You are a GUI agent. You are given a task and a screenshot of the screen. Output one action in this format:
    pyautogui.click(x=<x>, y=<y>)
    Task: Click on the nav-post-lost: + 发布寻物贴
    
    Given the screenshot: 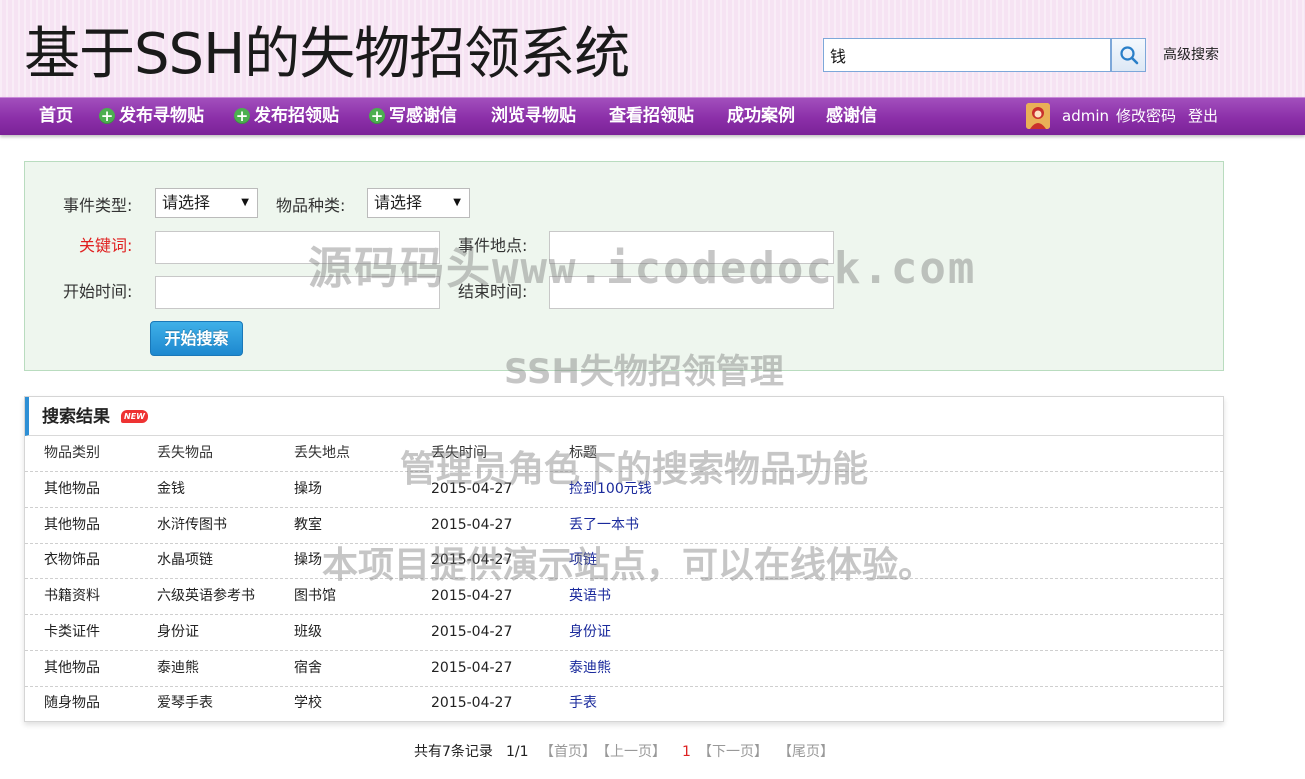 What is the action you would take?
    pyautogui.click(x=151, y=116)
    